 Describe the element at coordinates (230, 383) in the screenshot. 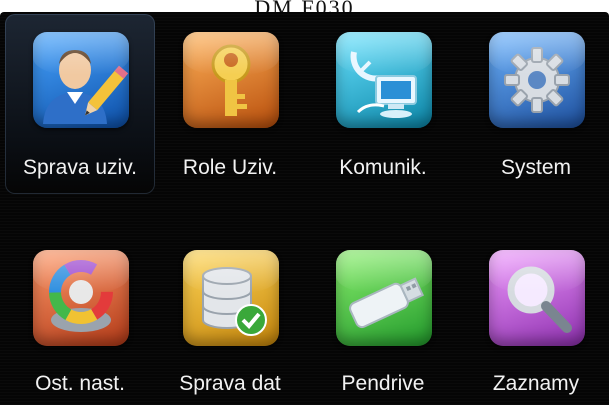

I see `menu-item-label: Sprava dat` at that location.